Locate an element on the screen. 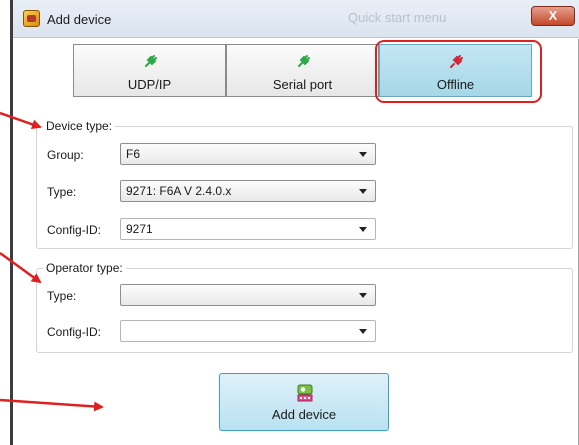 The height and width of the screenshot is (445, 579). close-button: X is located at coordinates (553, 16).